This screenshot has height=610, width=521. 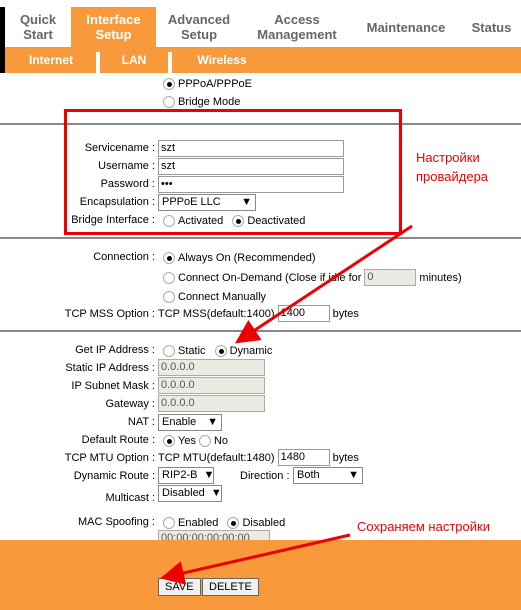 What do you see at coordinates (323, 284) in the screenshot?
I see `arrow-to-ip` at bounding box center [323, 284].